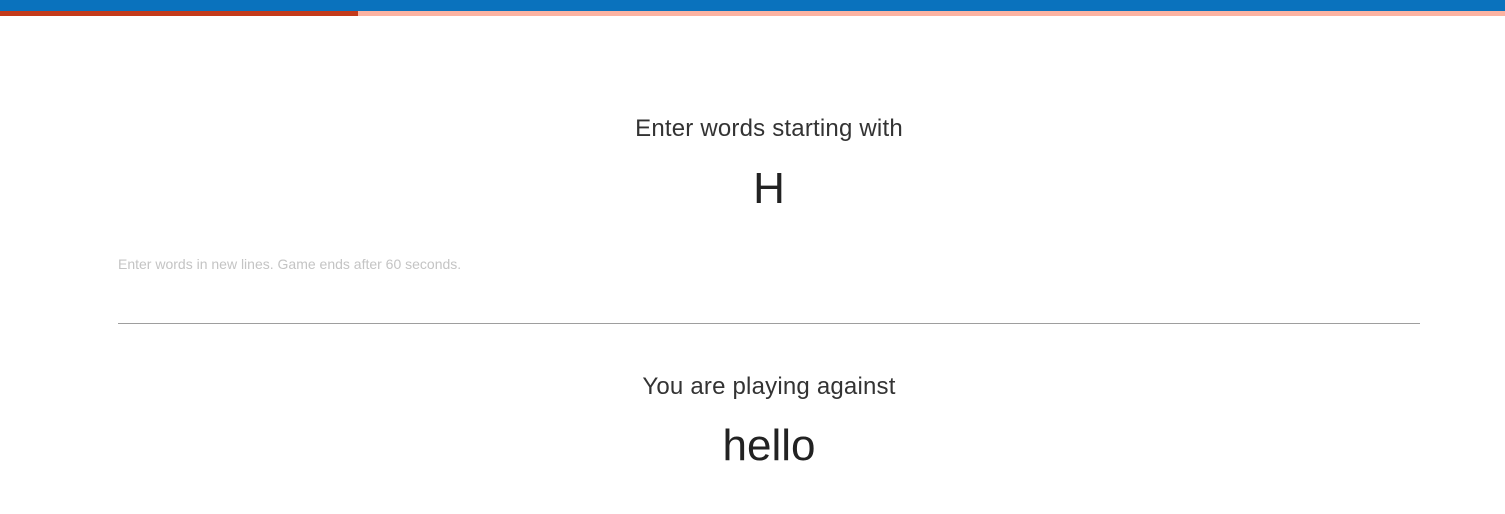  Describe the element at coordinates (752, 5) in the screenshot. I see `header-bar` at that location.